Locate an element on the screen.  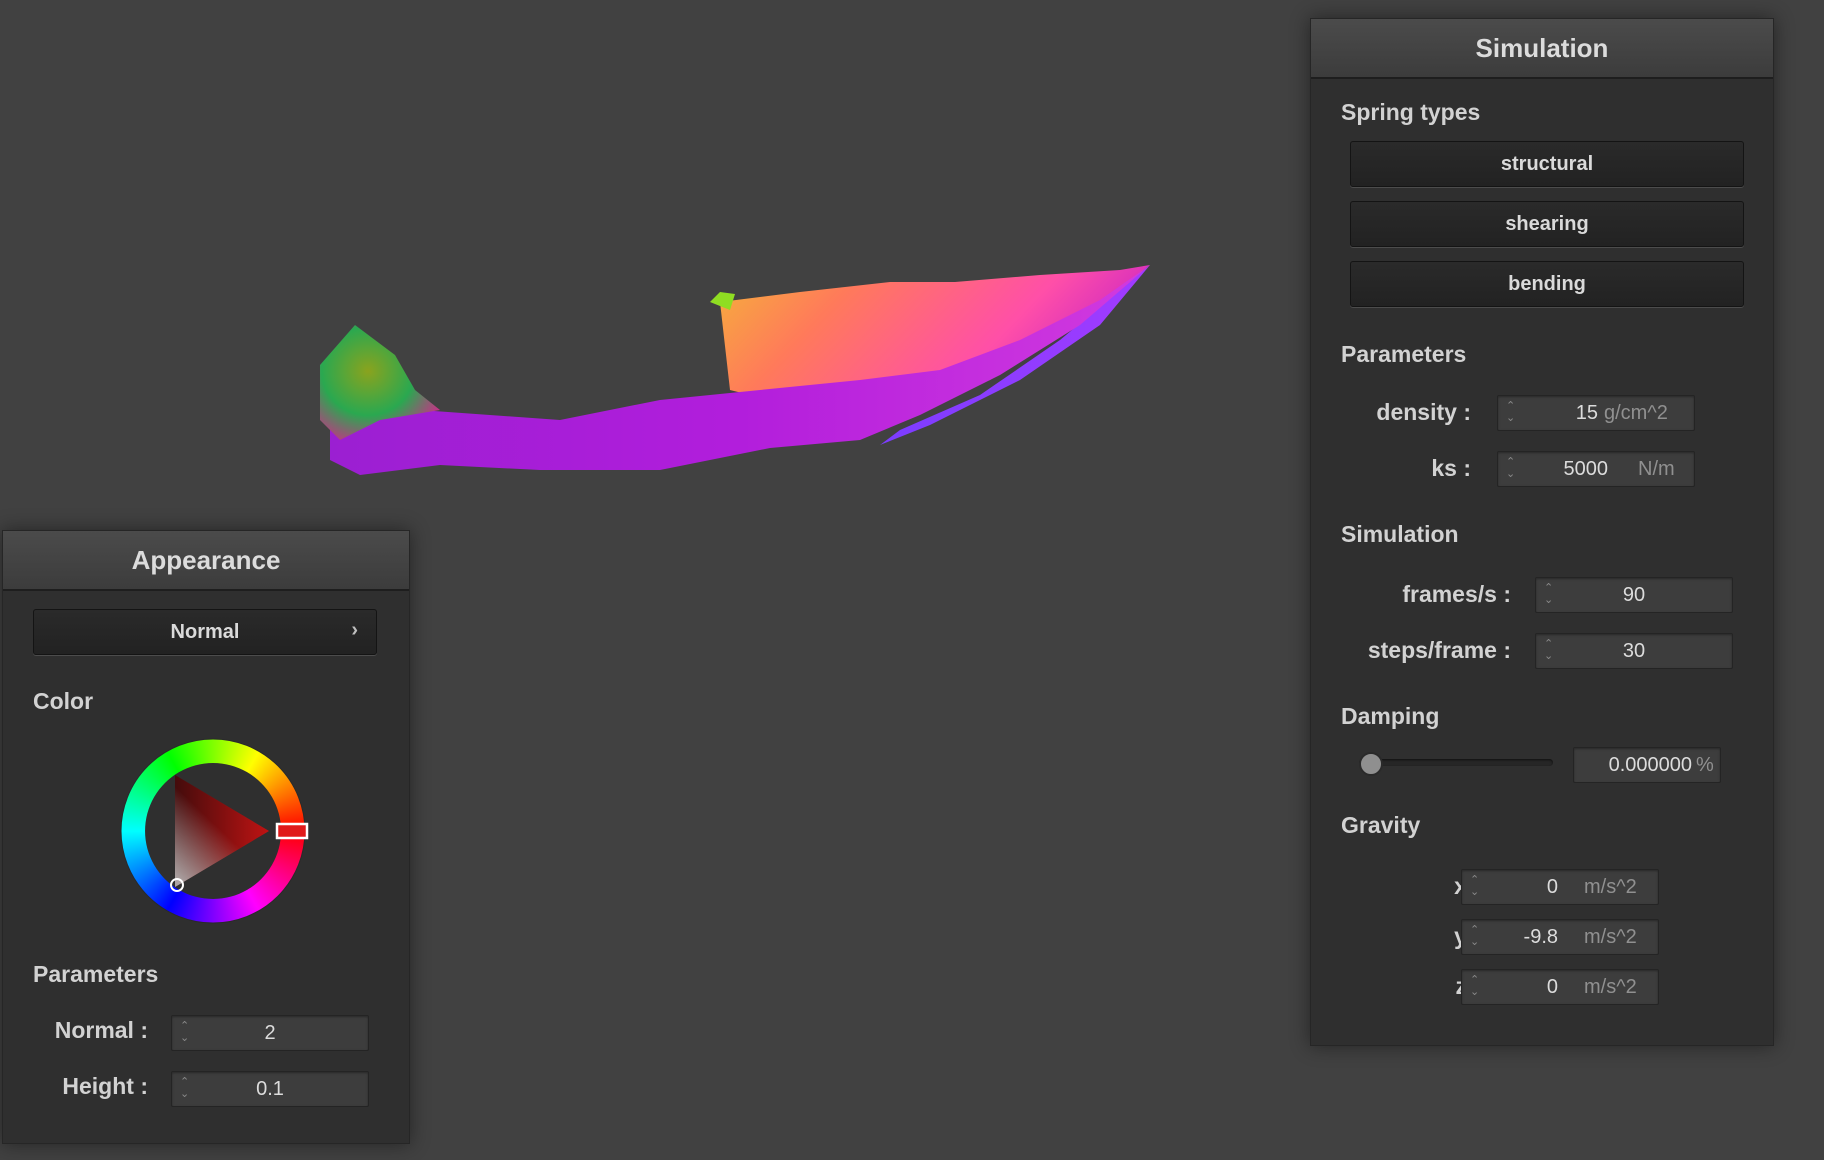
spring-types-label: Spring types is located at coordinates (1411, 112).